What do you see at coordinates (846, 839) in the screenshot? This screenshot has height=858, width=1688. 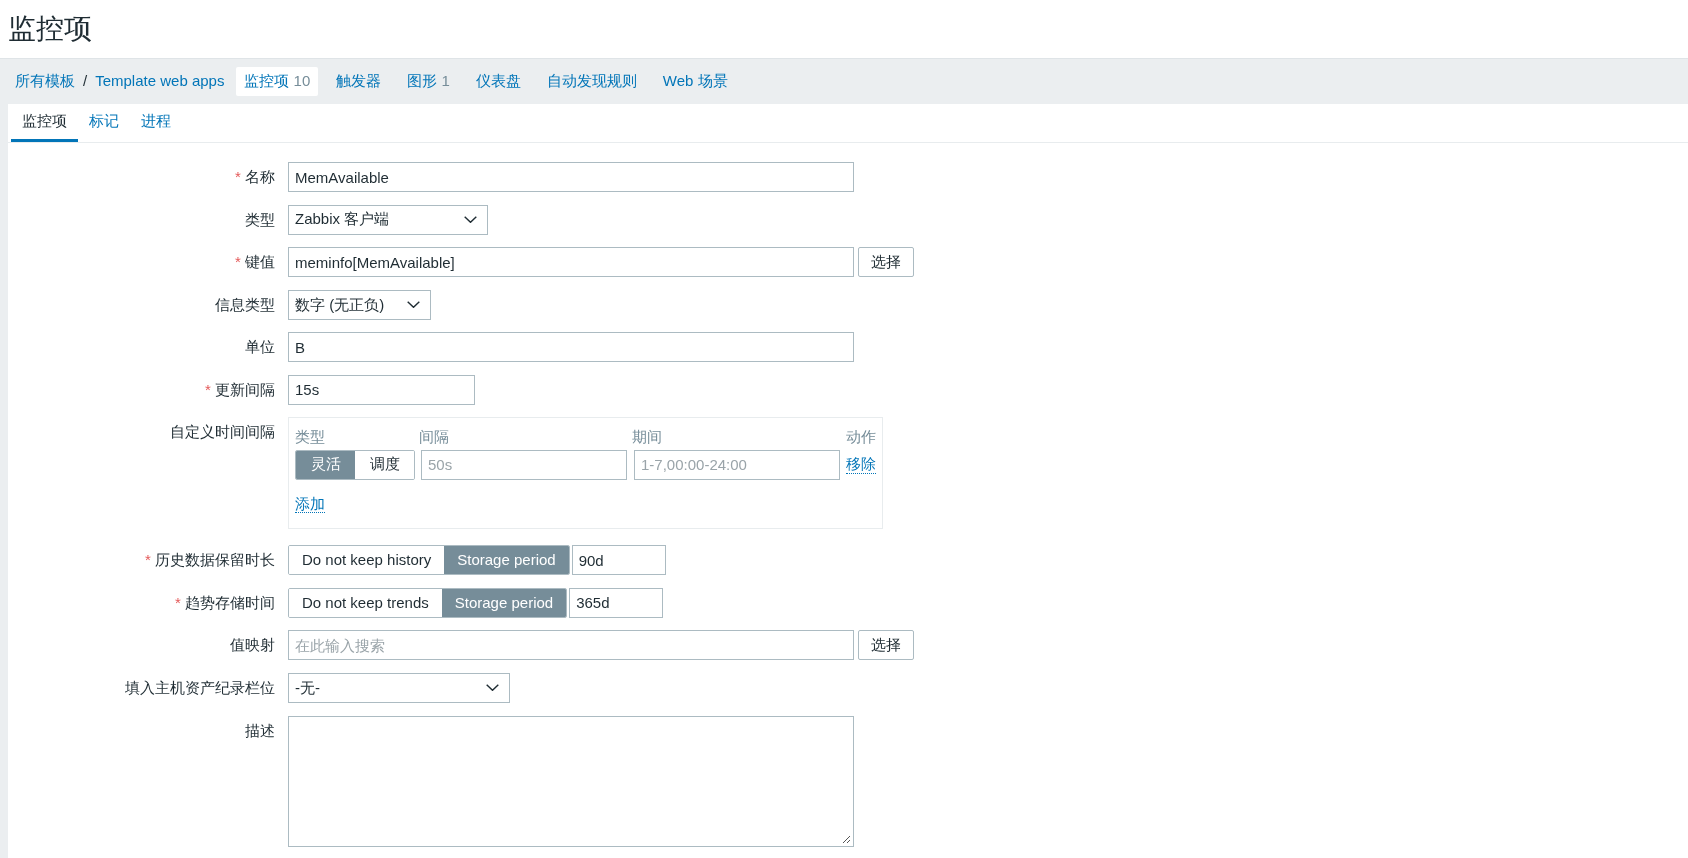 I see `resize-grip-icon` at bounding box center [846, 839].